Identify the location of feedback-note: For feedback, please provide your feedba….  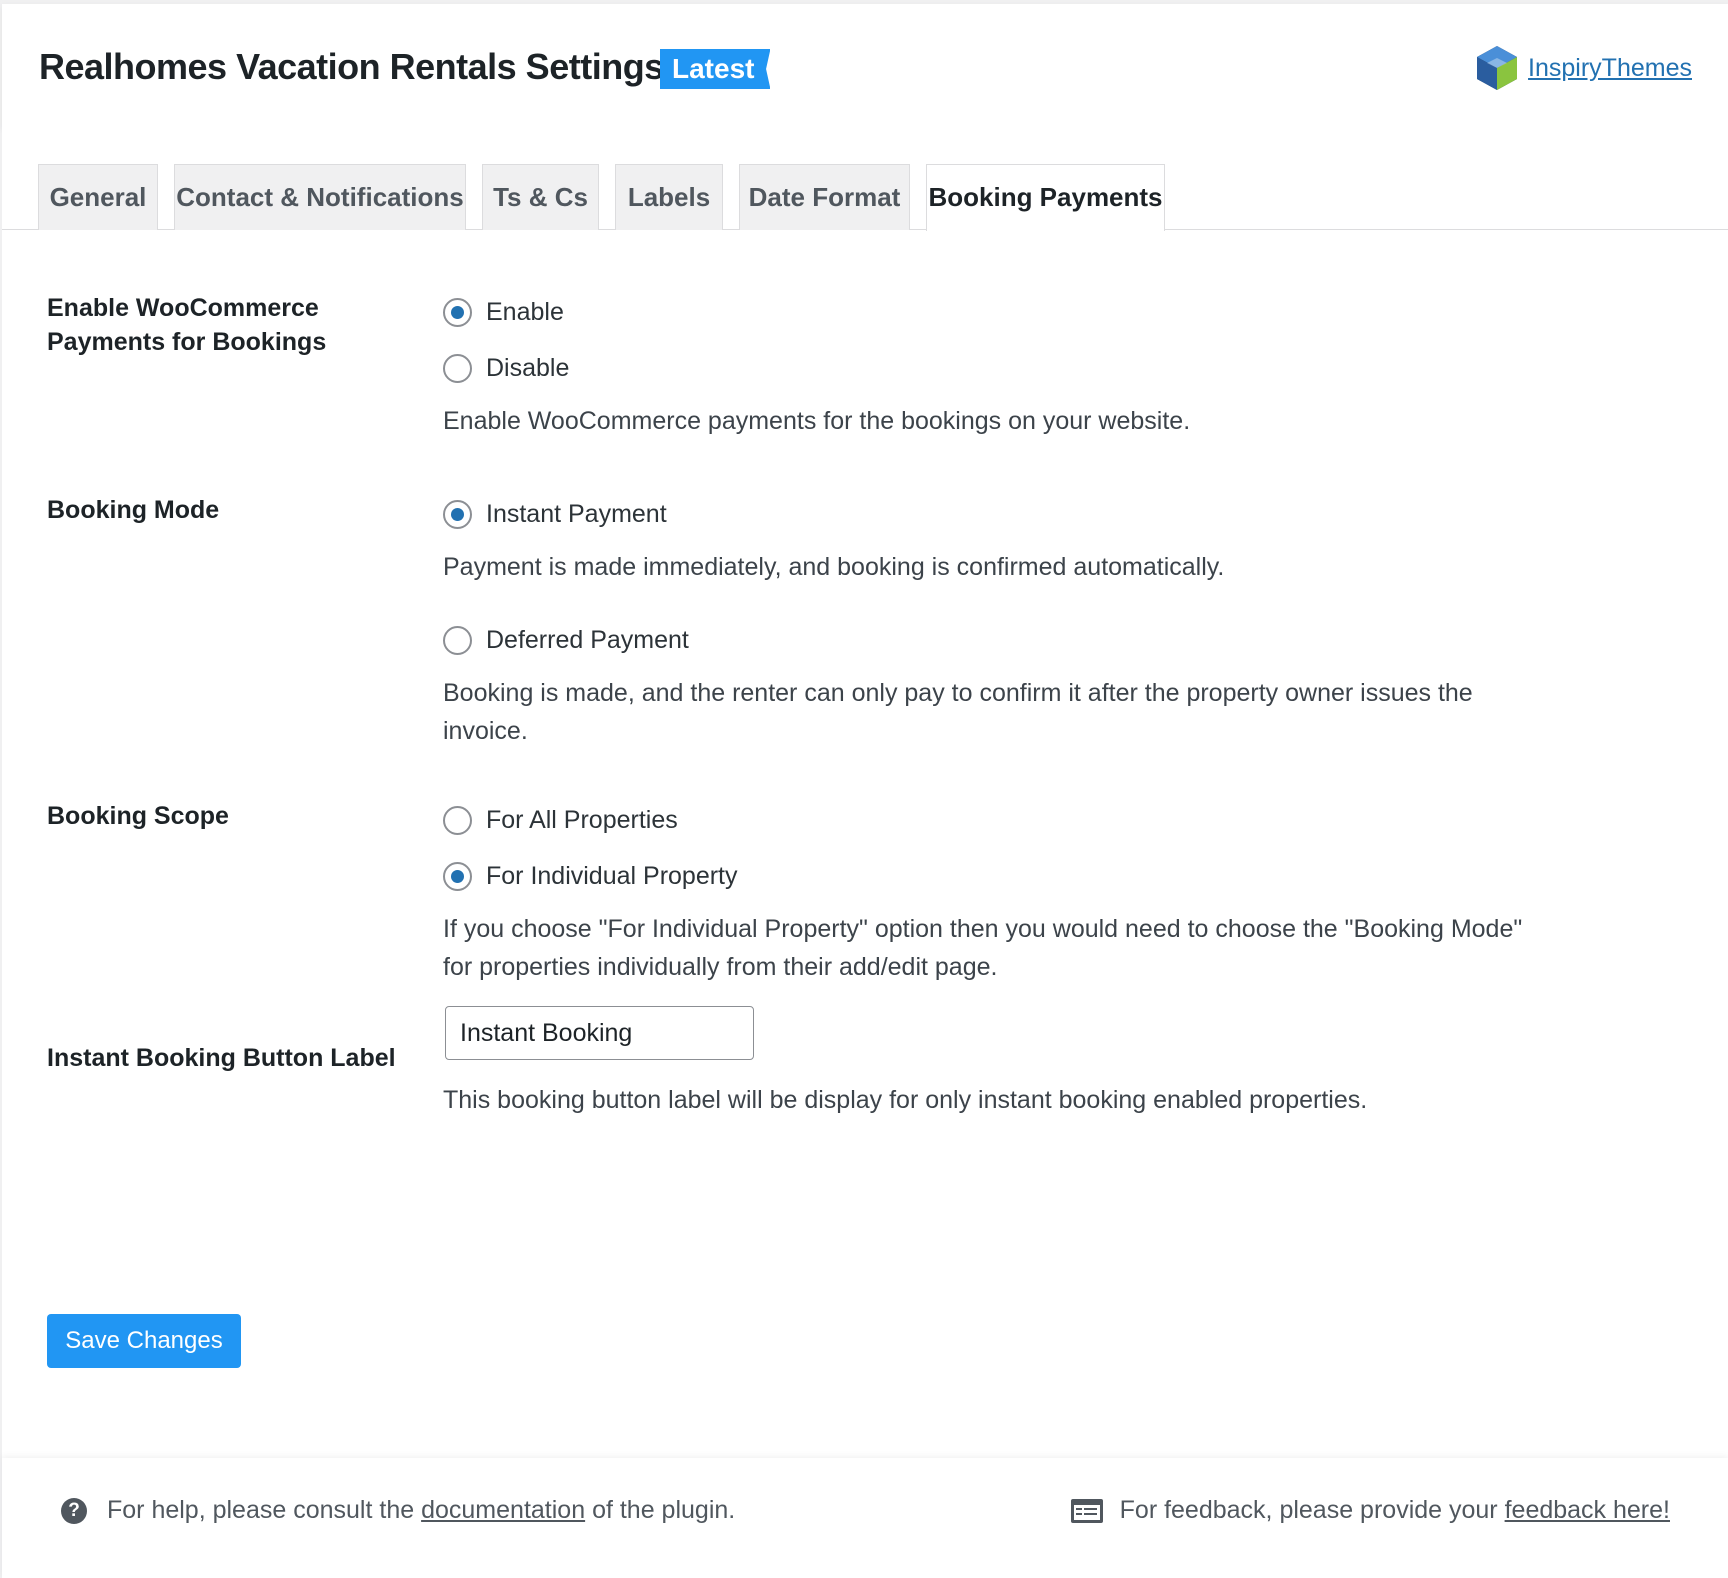
(1370, 1510).